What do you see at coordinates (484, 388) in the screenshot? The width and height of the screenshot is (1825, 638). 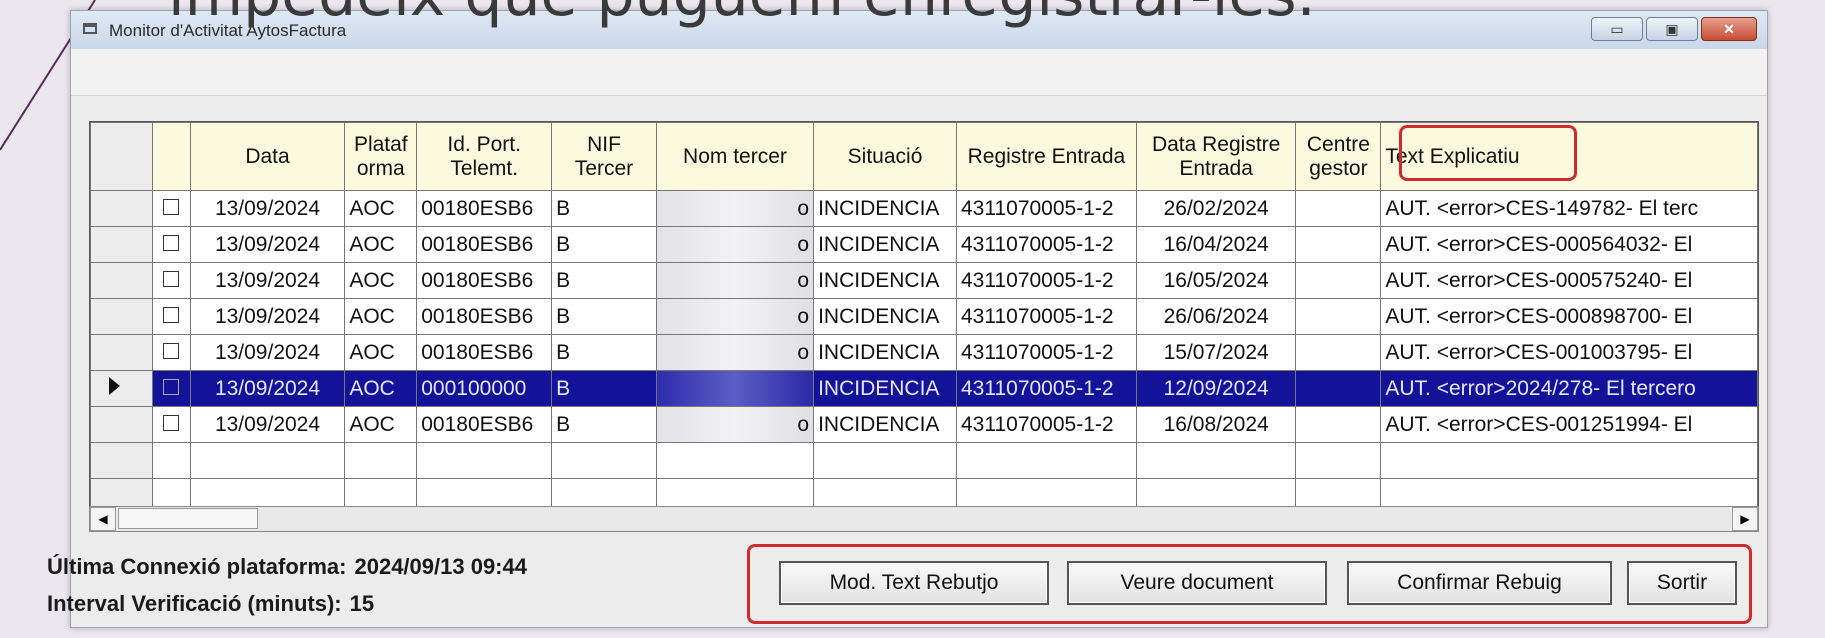 I see `cell-id-port: 000100000` at bounding box center [484, 388].